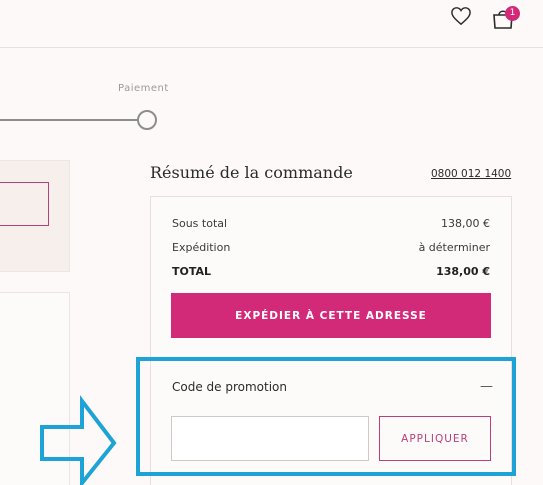 This screenshot has height=485, width=543. What do you see at coordinates (143, 88) in the screenshot?
I see `step-label-payment: Paiement` at bounding box center [143, 88].